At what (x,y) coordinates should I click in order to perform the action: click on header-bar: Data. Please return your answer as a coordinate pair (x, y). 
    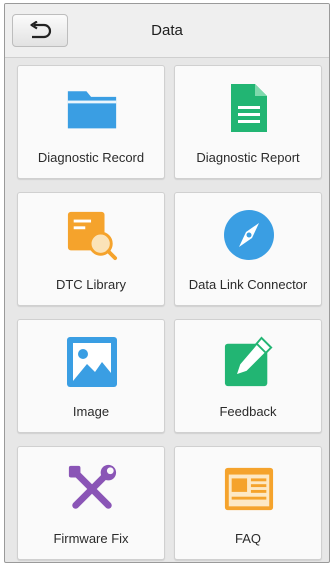
    Looking at the image, I should click on (167, 31).